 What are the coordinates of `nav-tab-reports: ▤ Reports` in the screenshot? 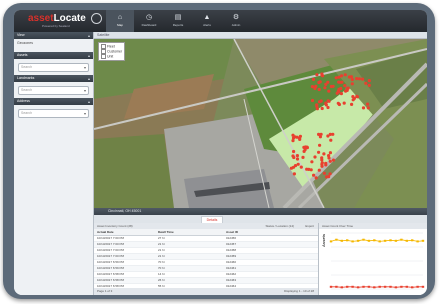 It's located at (178, 21).